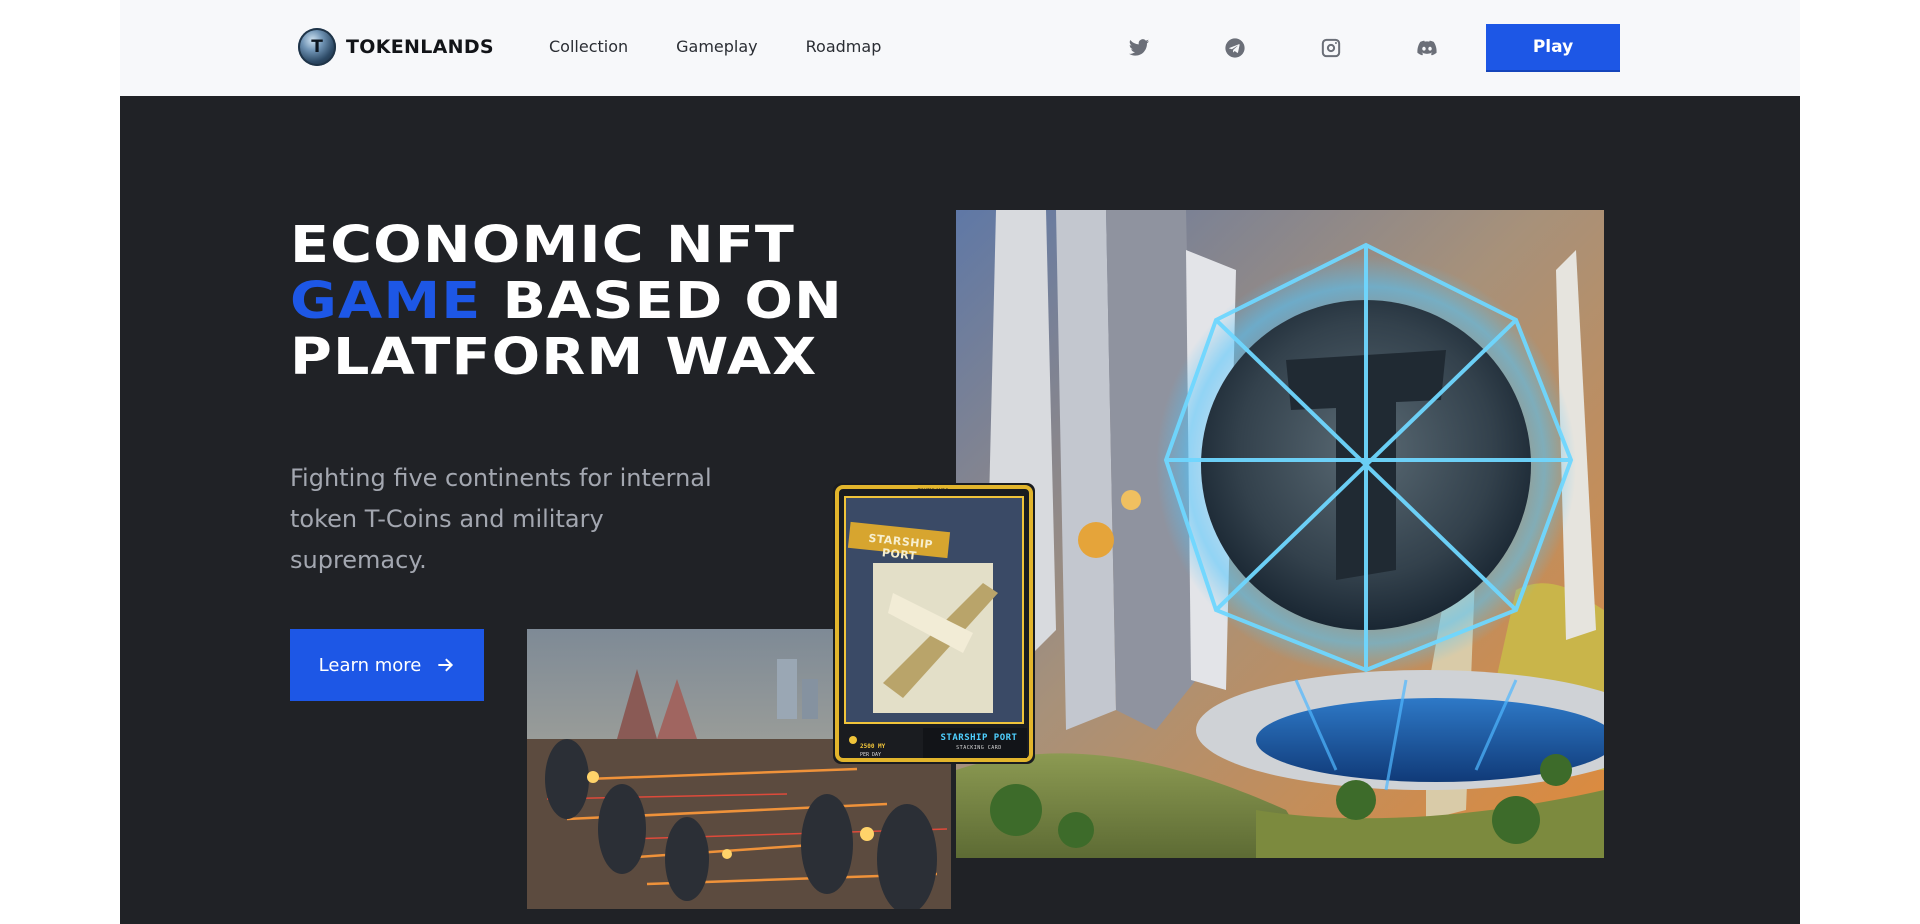 This screenshot has height=924, width=1920. I want to click on logo-letter: T, so click(317, 46).